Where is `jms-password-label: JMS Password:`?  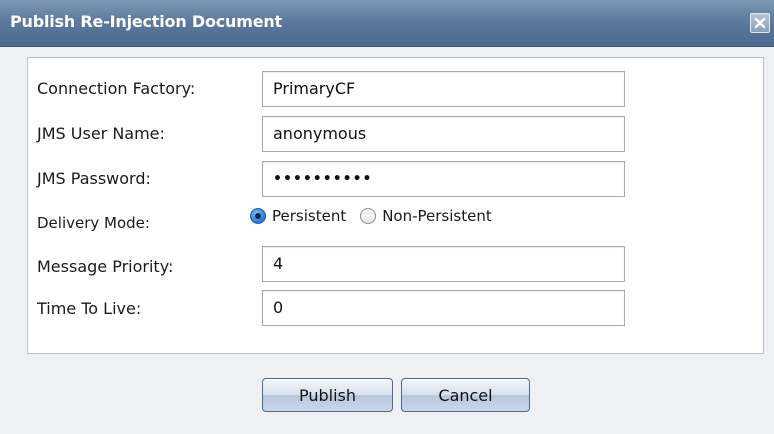 jms-password-label: JMS Password: is located at coordinates (94, 178).